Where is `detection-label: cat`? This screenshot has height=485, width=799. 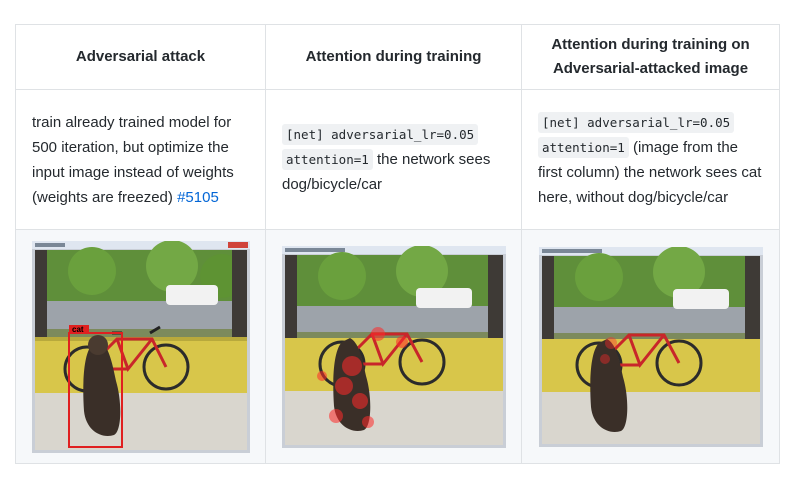 detection-label: cat is located at coordinates (78, 329).